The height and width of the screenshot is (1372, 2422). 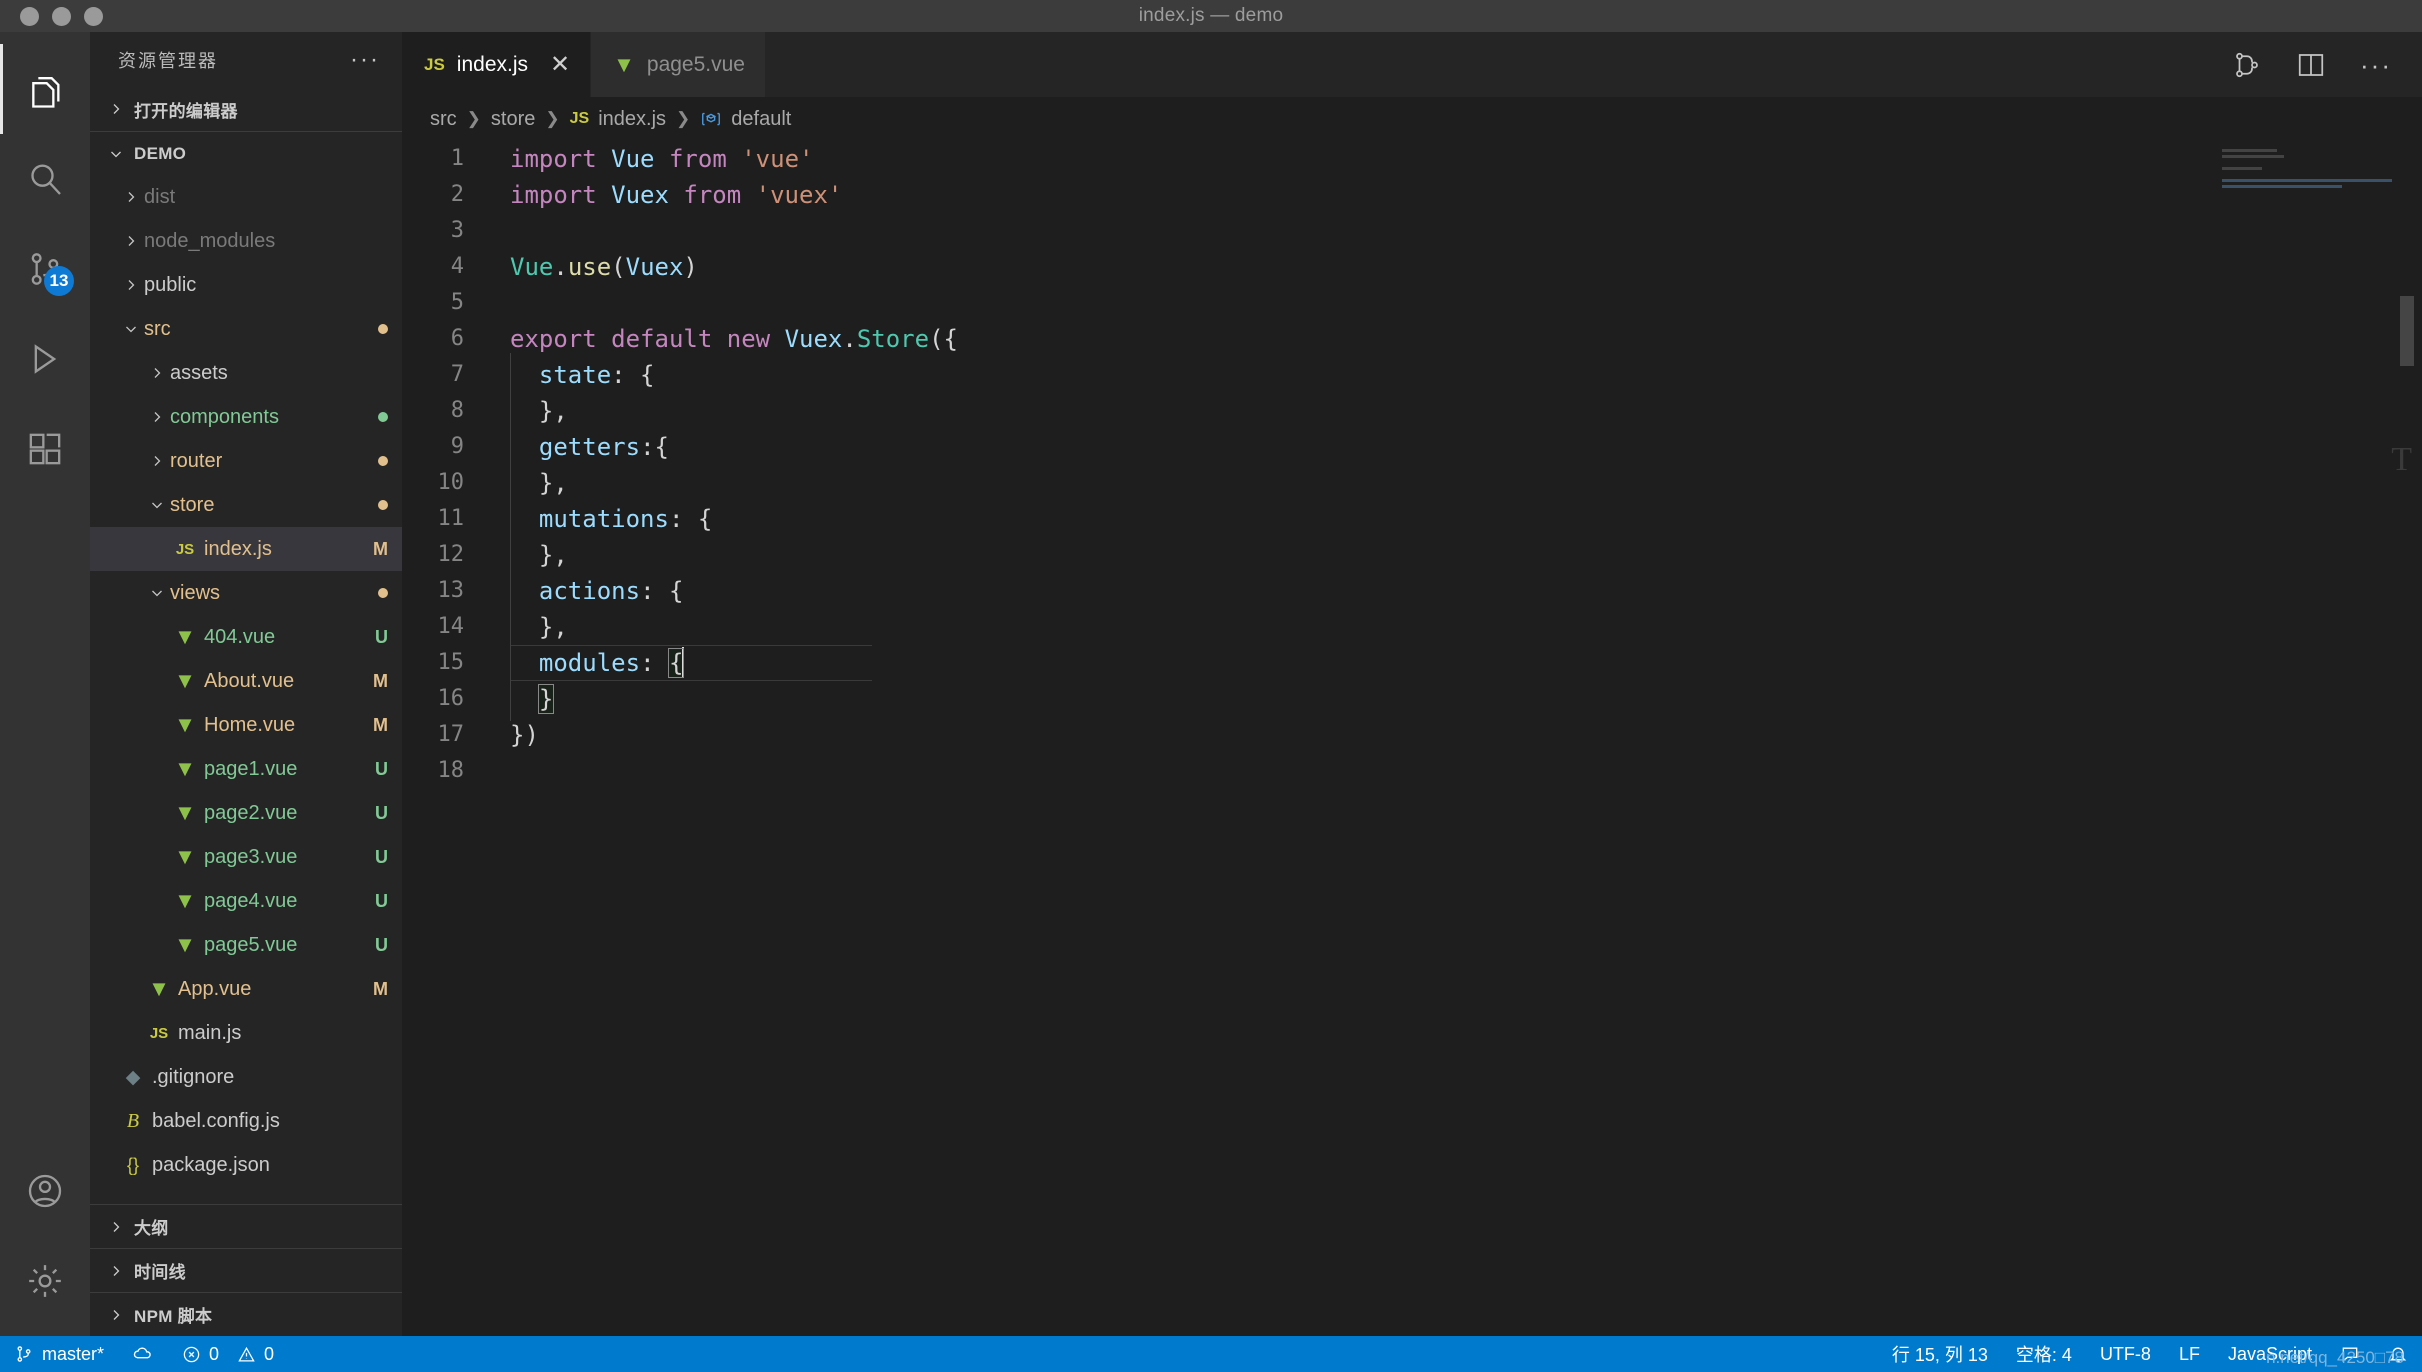 I want to click on tab-page5-vue: ▼ page5.vue, so click(x=678, y=64).